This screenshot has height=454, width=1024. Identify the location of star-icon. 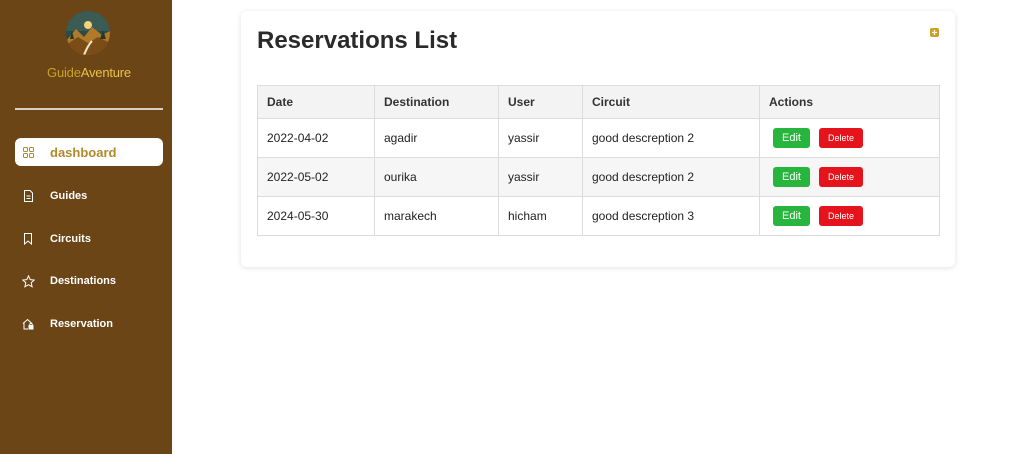
(28, 281).